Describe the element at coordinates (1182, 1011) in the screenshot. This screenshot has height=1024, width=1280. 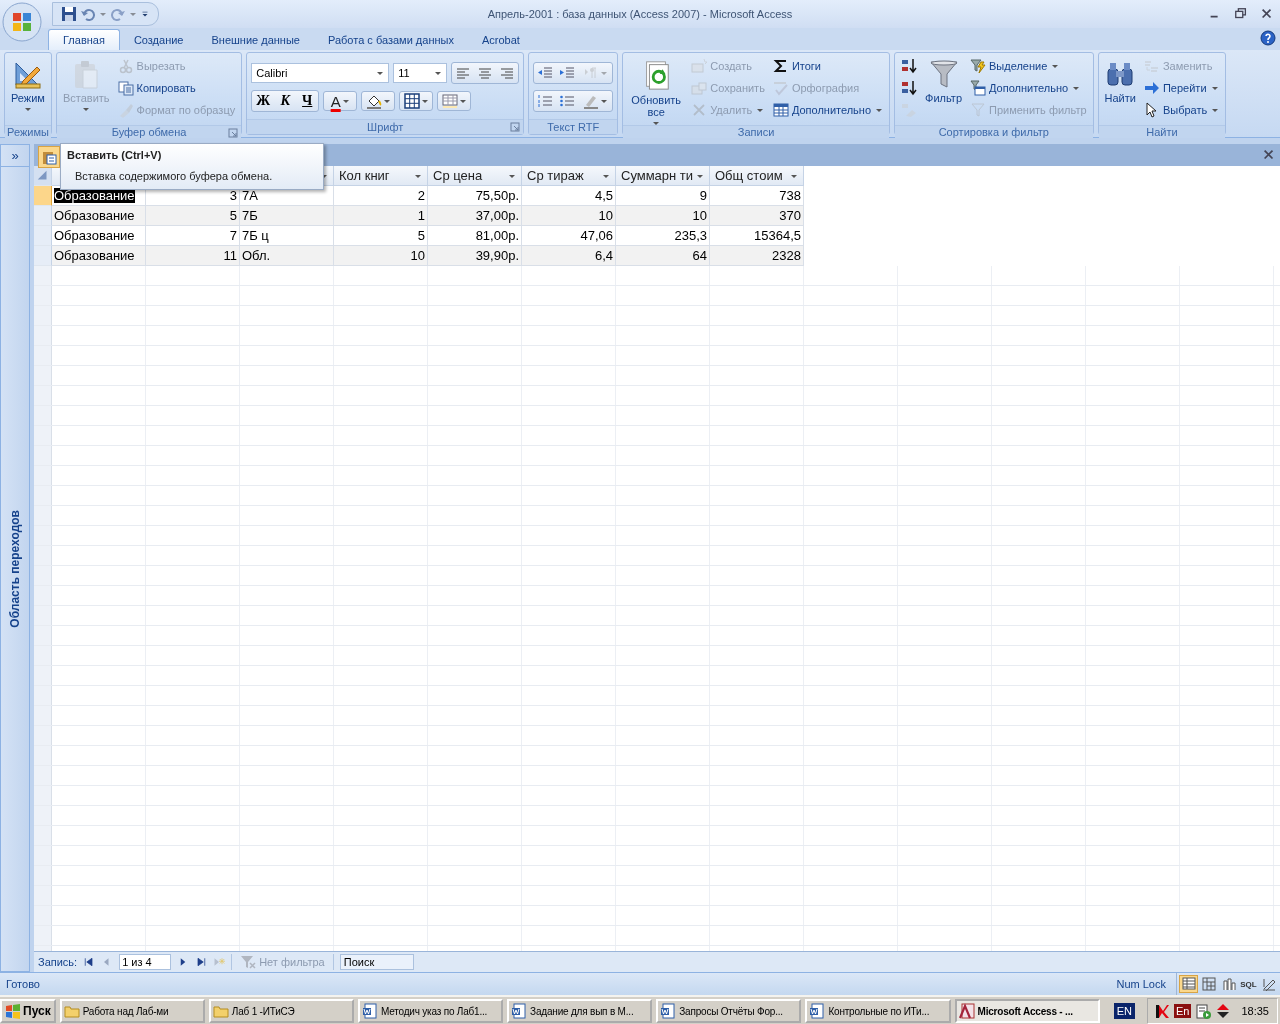
I see `keyboard-layout-indicator: En` at that location.